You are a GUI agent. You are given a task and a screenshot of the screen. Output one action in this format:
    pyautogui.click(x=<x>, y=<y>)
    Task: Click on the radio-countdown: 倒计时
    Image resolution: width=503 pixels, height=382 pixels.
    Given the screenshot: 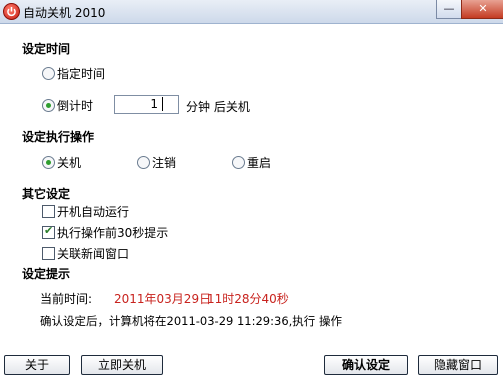 What is the action you would take?
    pyautogui.click(x=67, y=105)
    